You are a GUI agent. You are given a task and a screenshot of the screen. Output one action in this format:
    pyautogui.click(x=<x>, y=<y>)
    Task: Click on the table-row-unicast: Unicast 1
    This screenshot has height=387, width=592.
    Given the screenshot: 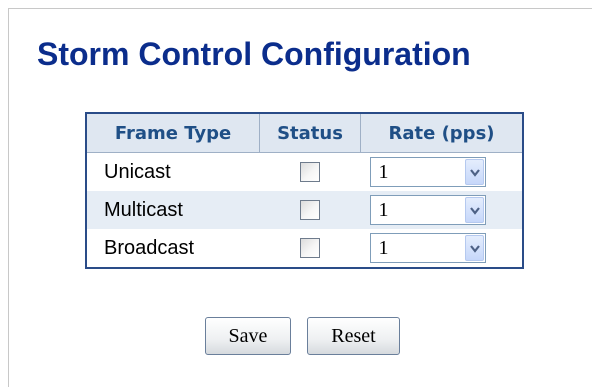 What is the action you would take?
    pyautogui.click(x=304, y=171)
    